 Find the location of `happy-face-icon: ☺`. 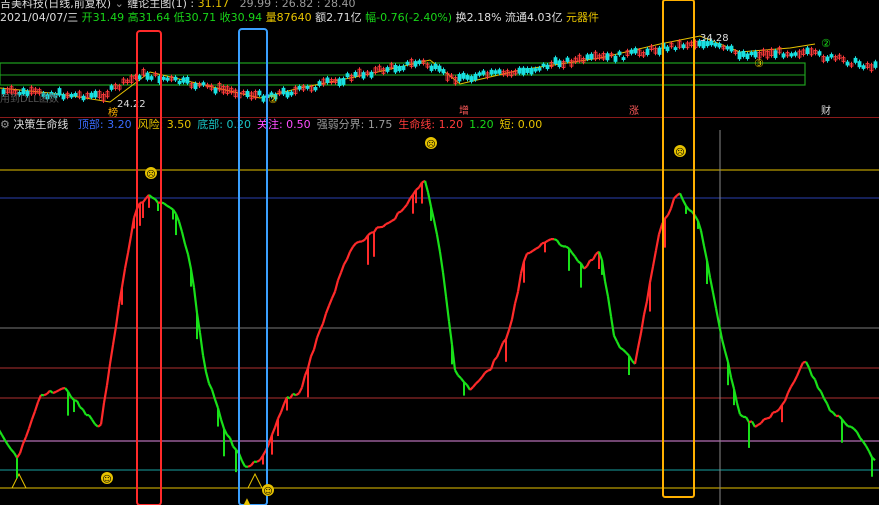

happy-face-icon: ☺ is located at coordinates (107, 478).